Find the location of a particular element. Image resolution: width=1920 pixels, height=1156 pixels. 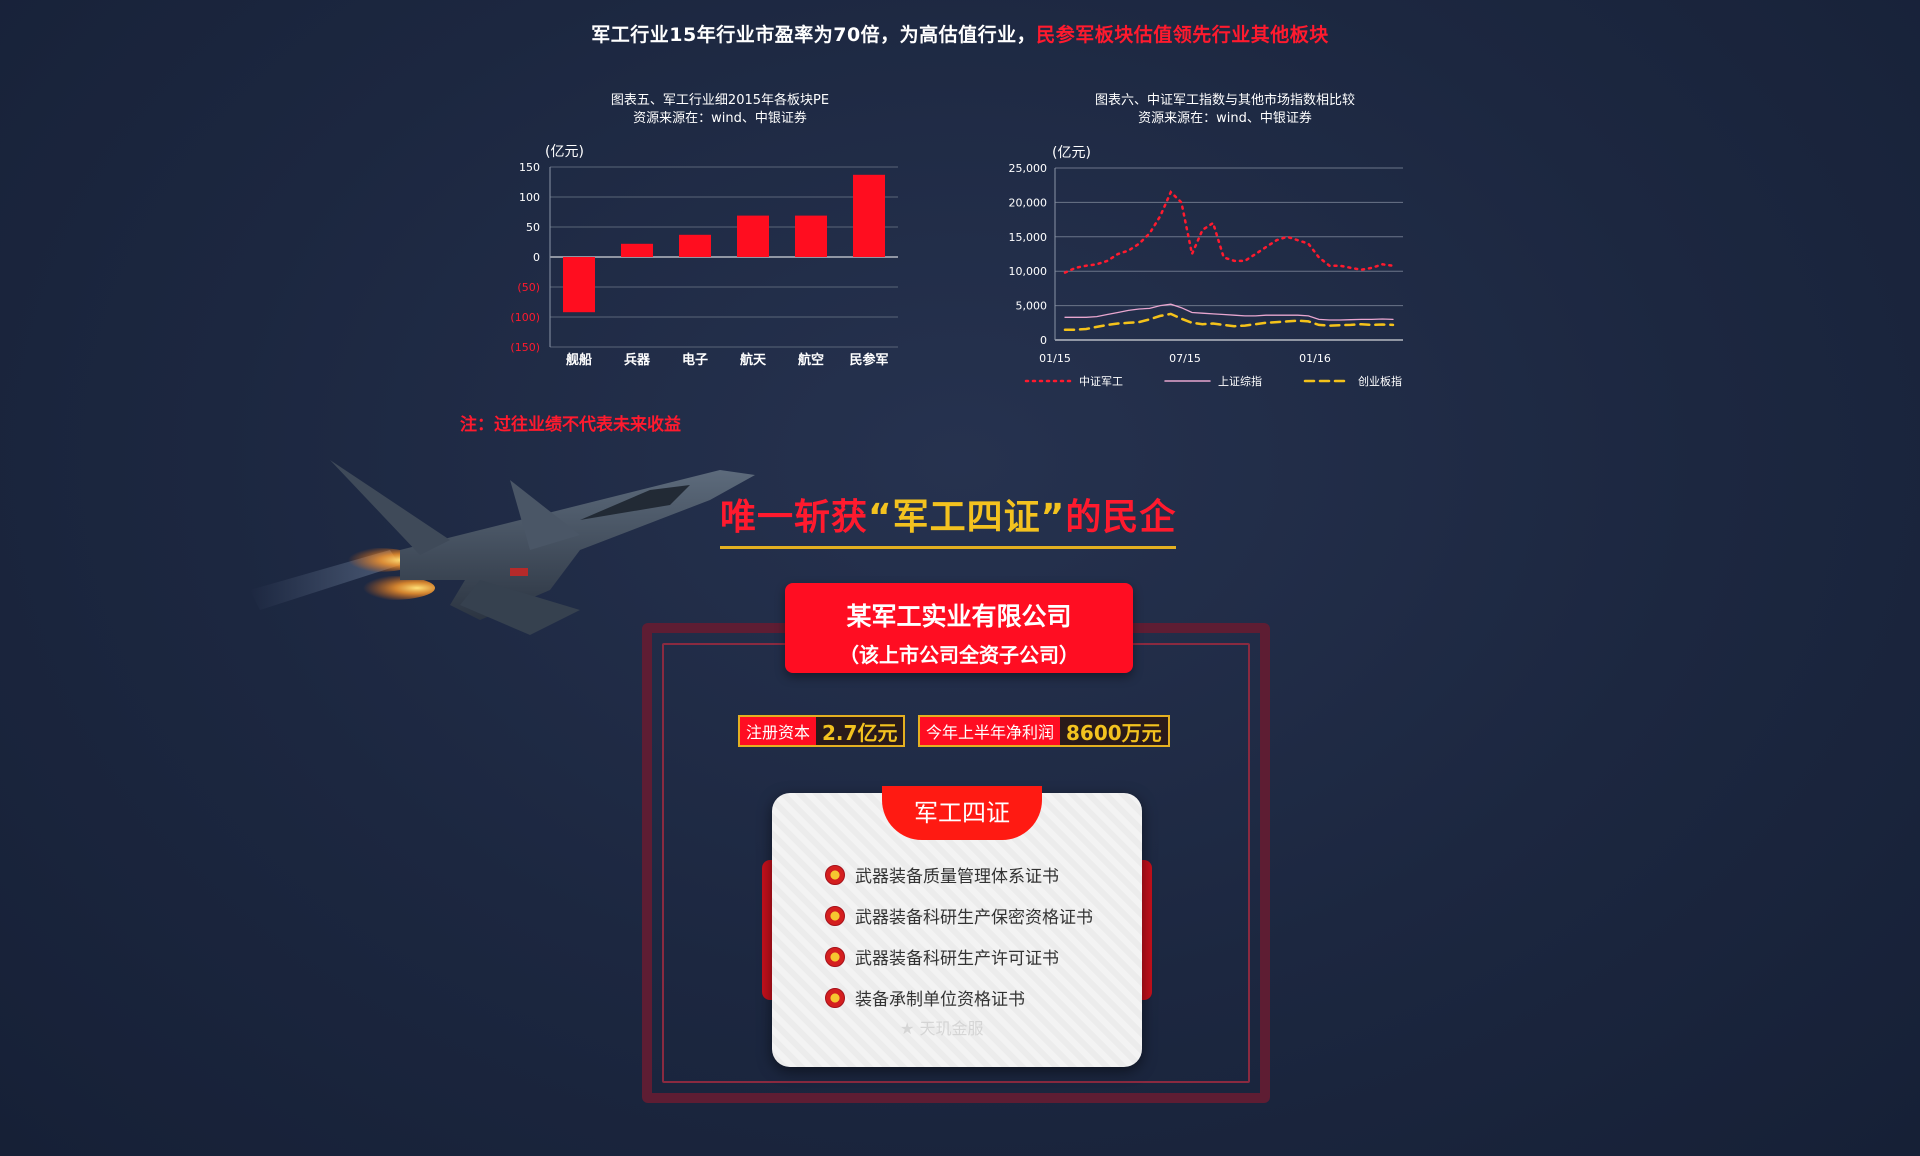

certificate-name: 武器装备科研生产保密资格证书 is located at coordinates (974, 918).